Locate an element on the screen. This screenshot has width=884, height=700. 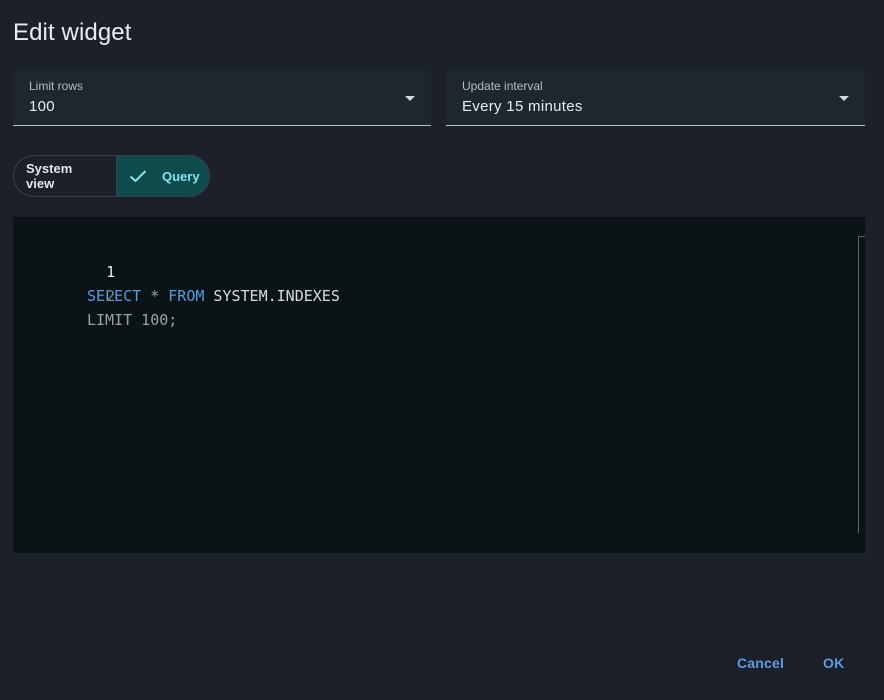
update-interval-label: Update interval is located at coordinates (502, 86).